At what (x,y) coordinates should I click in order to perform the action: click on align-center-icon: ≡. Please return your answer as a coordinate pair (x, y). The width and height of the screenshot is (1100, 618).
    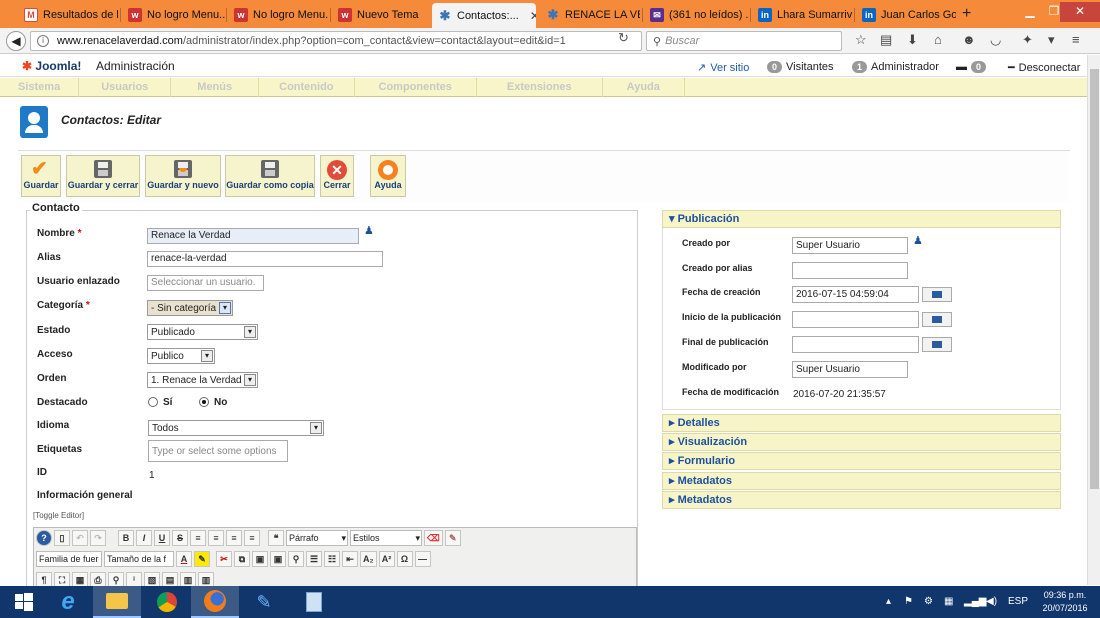
    Looking at the image, I should click on (216, 538).